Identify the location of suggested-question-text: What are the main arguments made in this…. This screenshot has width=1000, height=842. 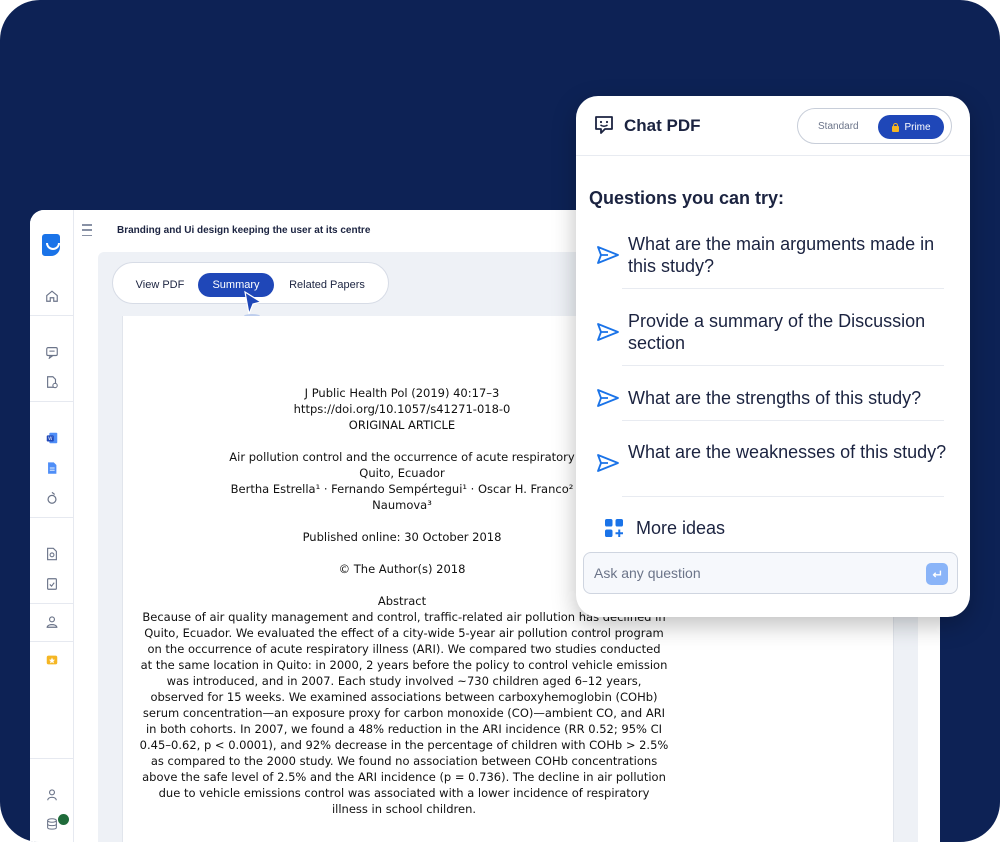
(781, 255).